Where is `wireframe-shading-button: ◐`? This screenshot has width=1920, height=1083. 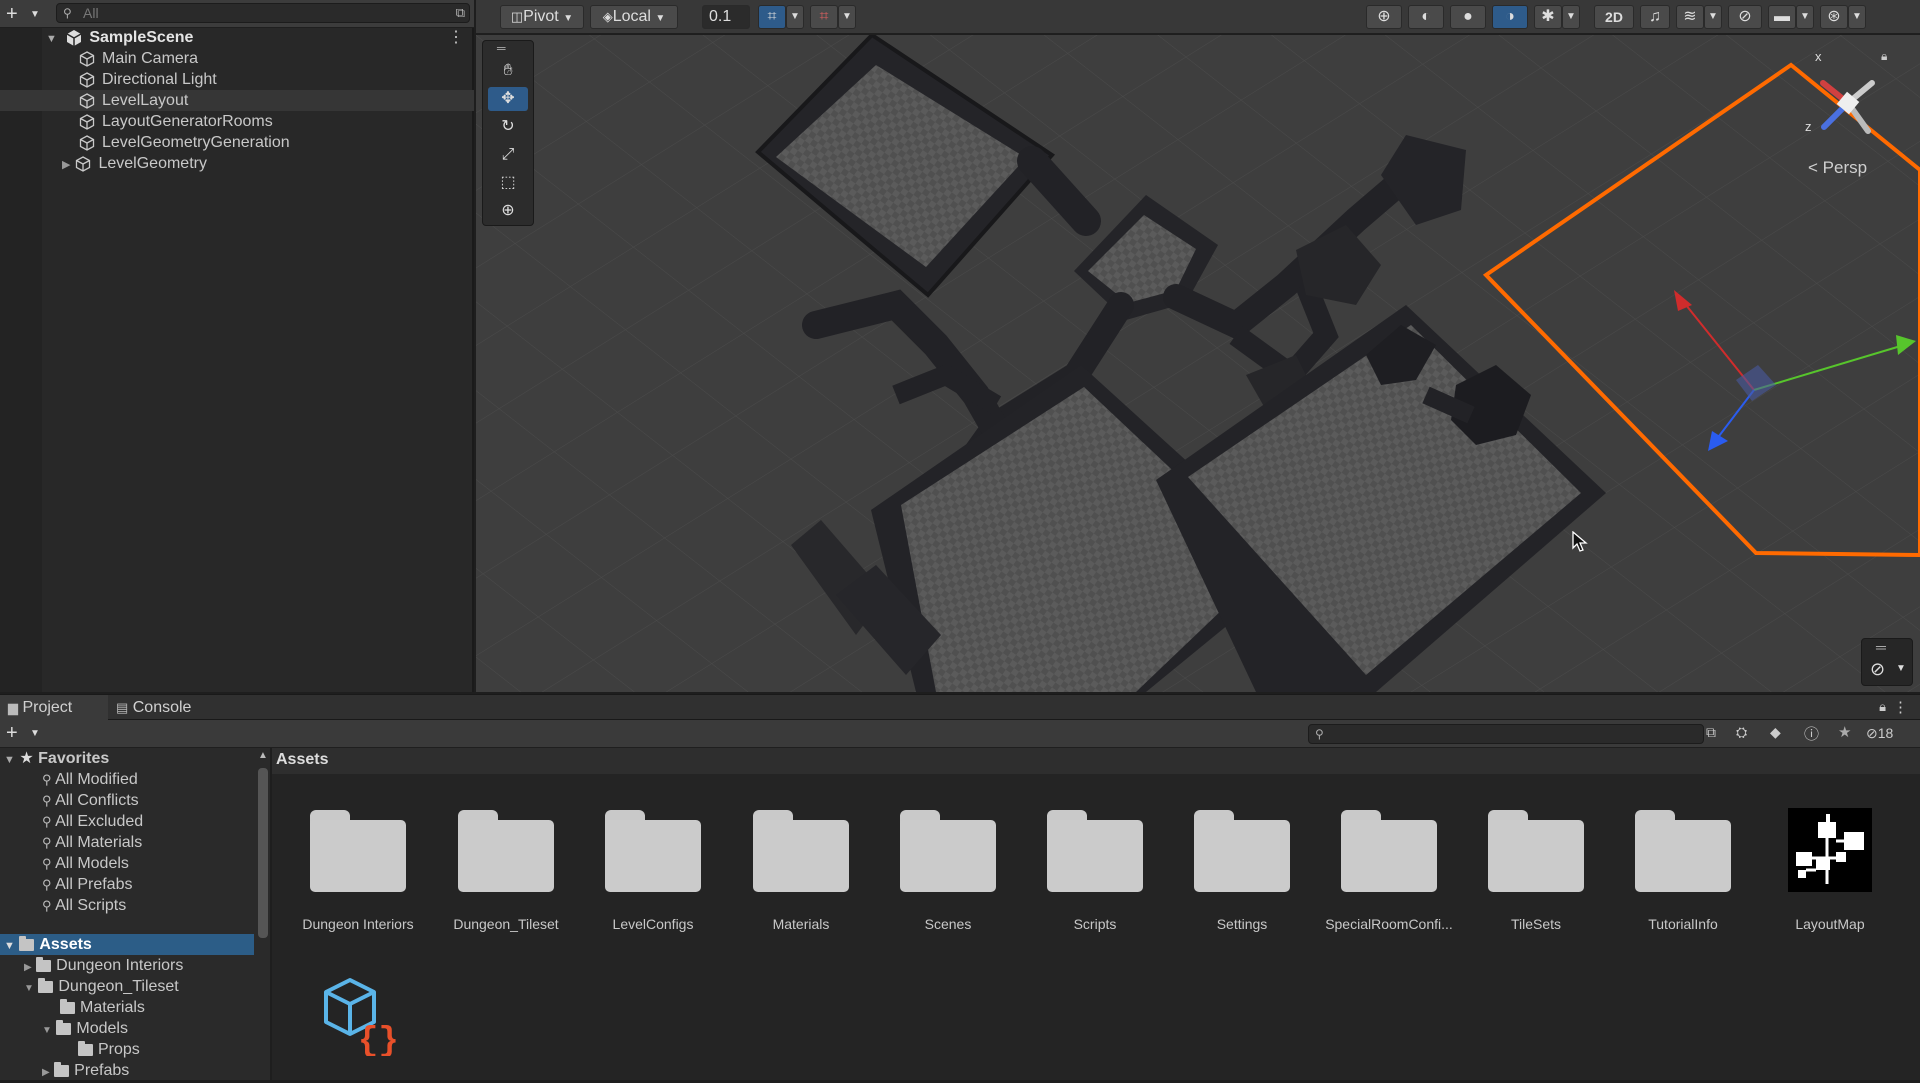 wireframe-shading-button: ◐ is located at coordinates (1426, 17).